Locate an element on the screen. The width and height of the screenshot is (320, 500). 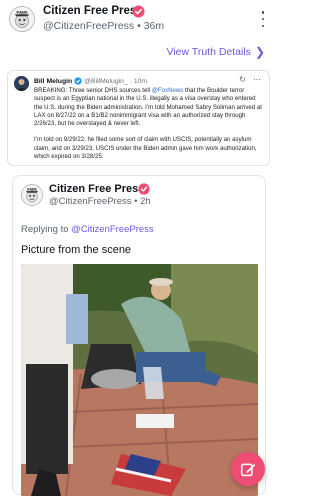
view-truth-details-label: View Truth Details is located at coordinates (208, 52).